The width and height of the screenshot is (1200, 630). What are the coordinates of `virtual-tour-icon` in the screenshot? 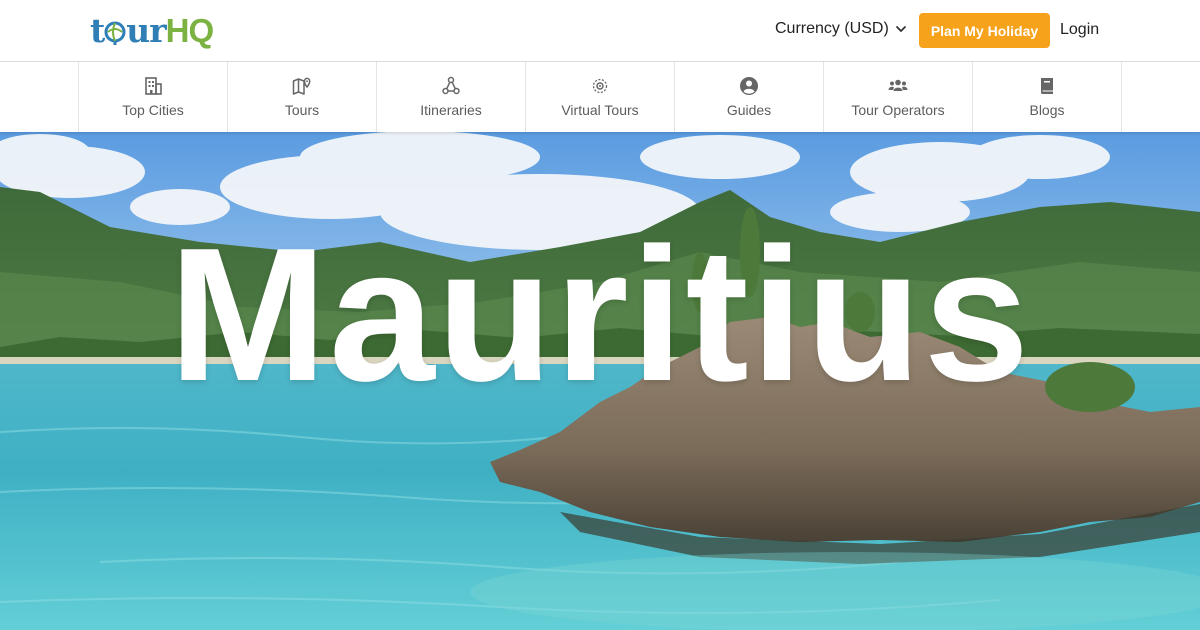 It's located at (600, 86).